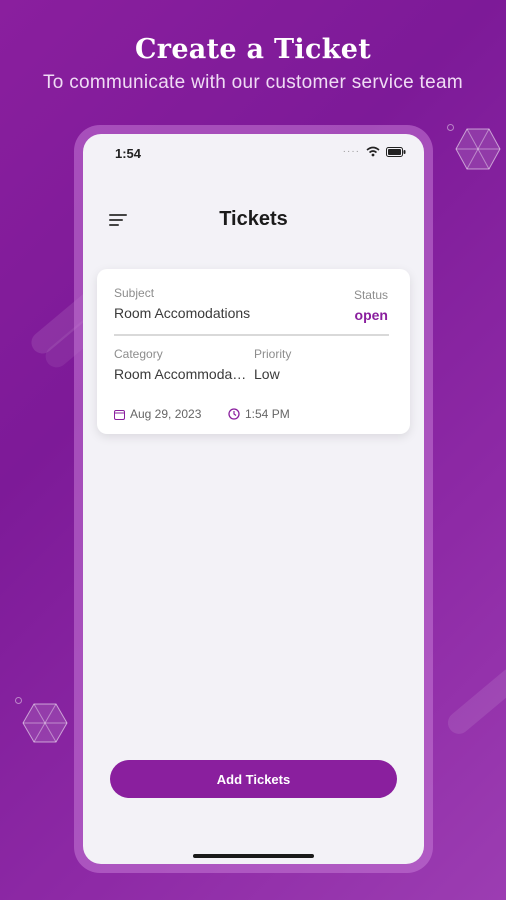 The height and width of the screenshot is (900, 506). Describe the element at coordinates (273, 354) in the screenshot. I see `priority-label: Priority` at that location.